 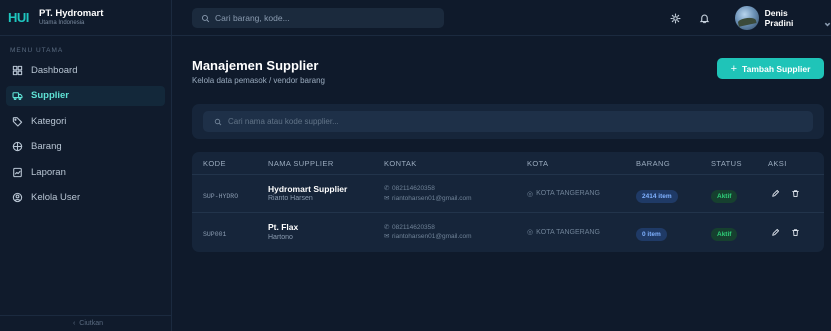 What do you see at coordinates (17, 146) in the screenshot?
I see `box-icon` at bounding box center [17, 146].